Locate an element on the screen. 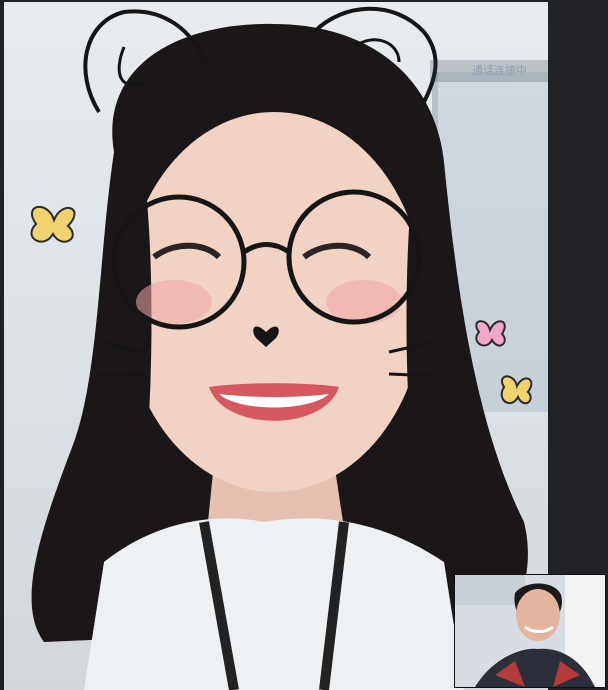 Image resolution: width=608 pixels, height=690 pixels. cat-ears-icon is located at coordinates (260, 60).